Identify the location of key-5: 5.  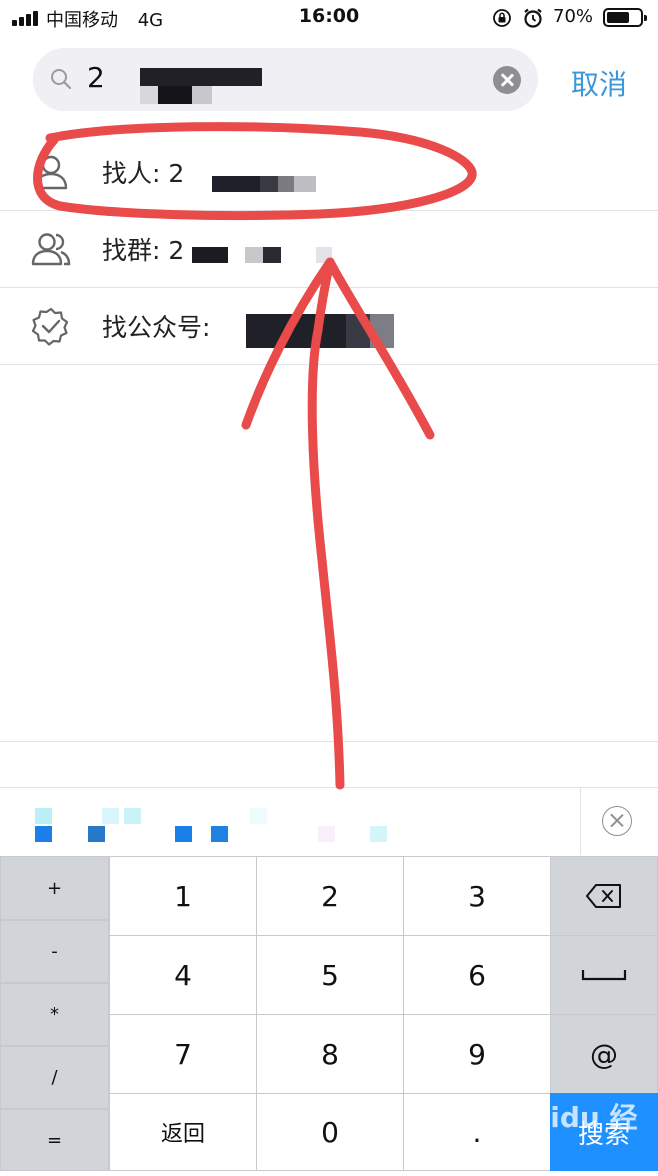
(330, 975).